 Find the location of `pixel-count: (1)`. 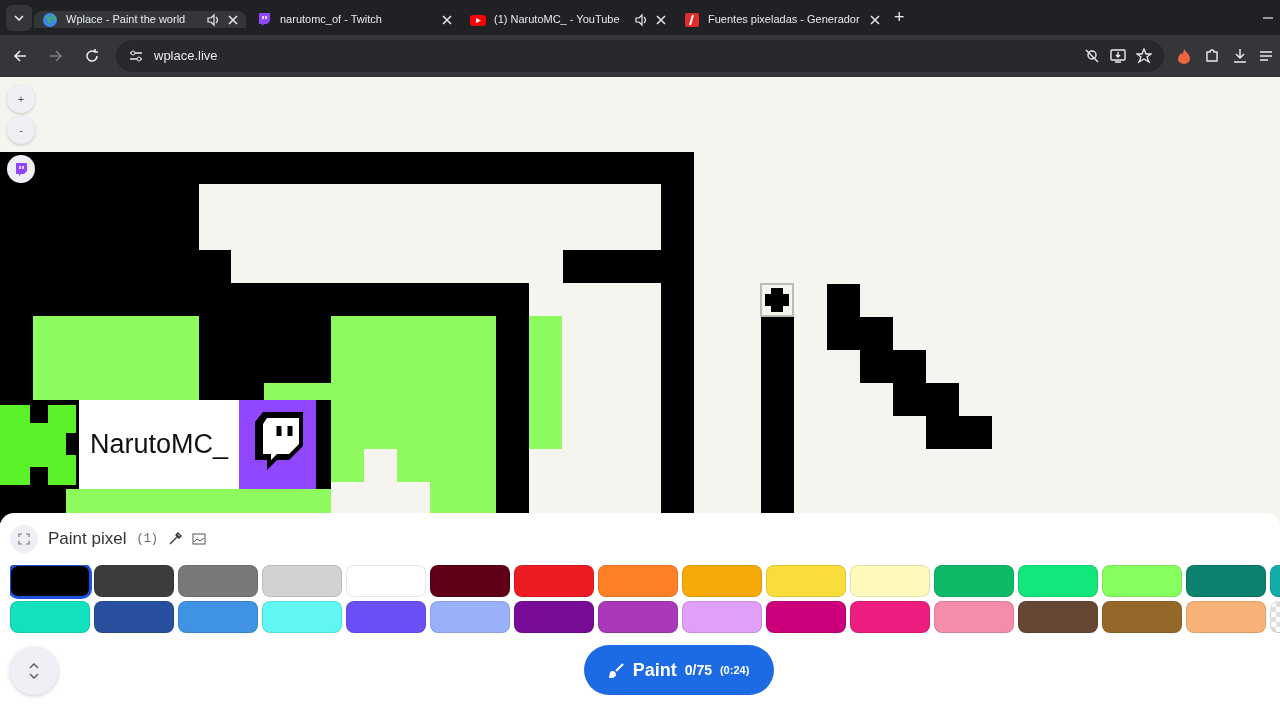

pixel-count: (1) is located at coordinates (147, 539).